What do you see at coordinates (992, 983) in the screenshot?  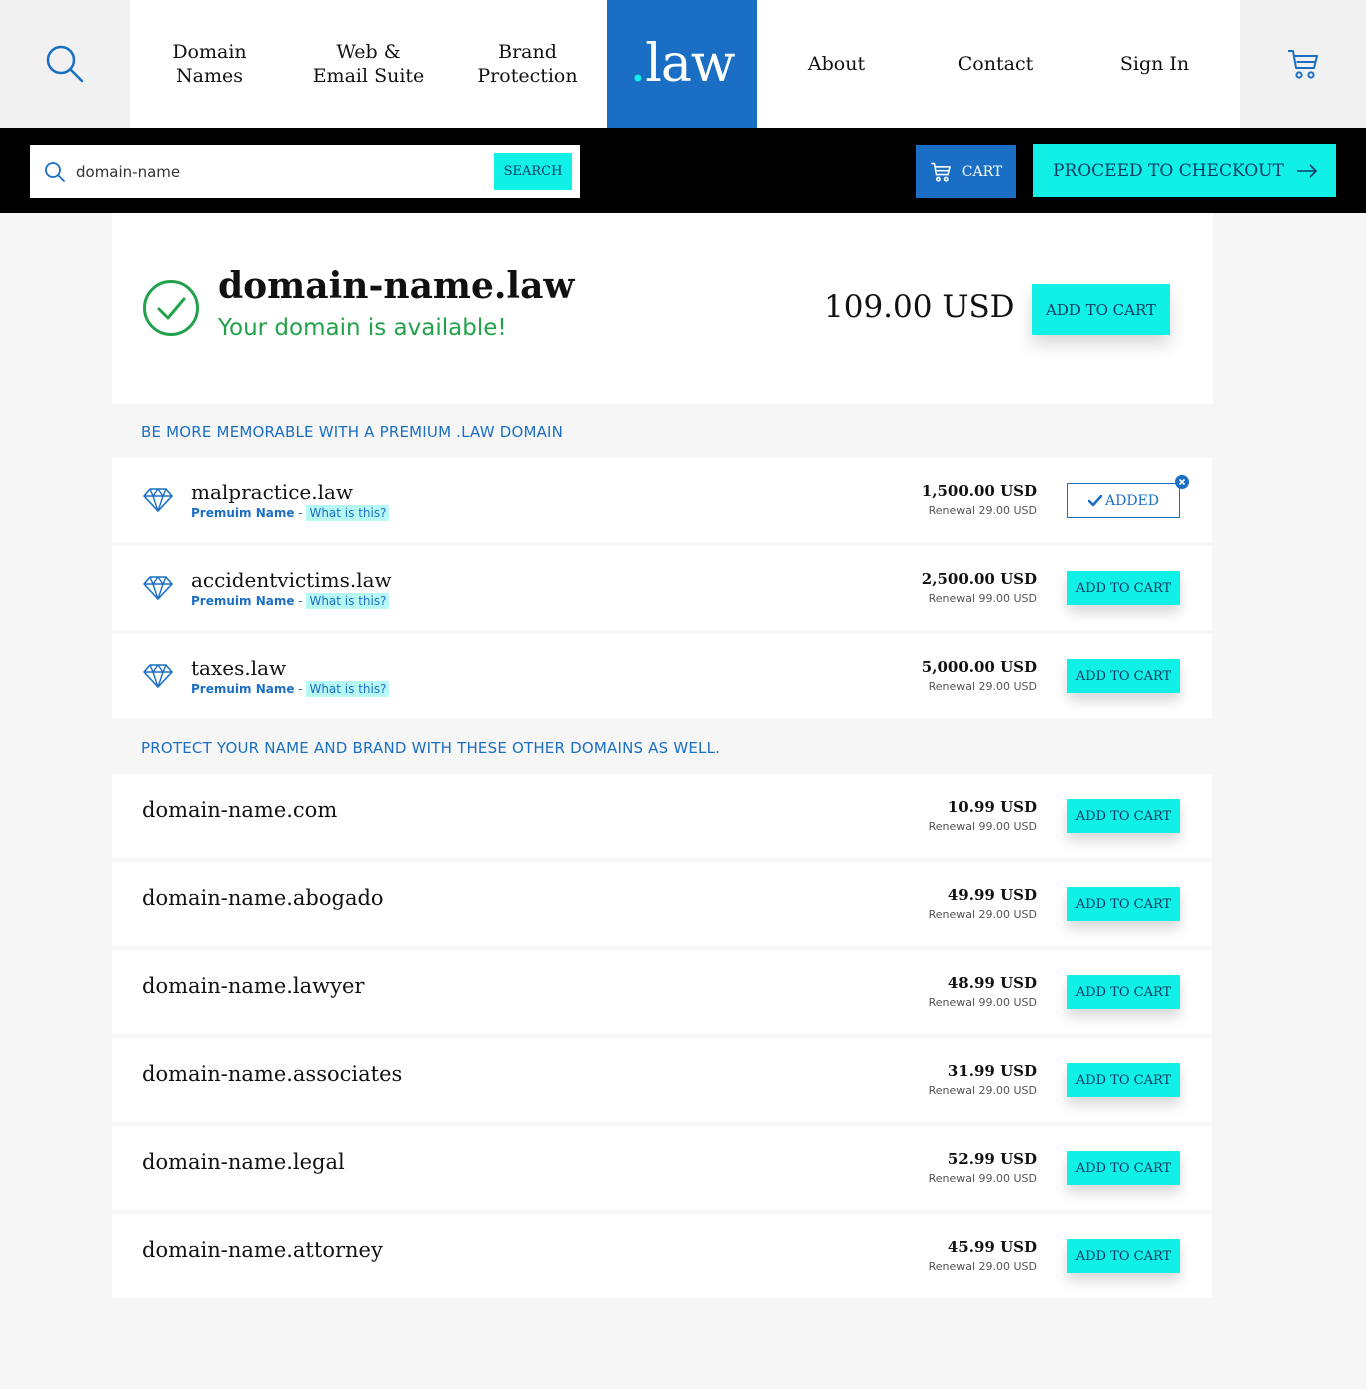 I see `domain-price: 48.99 USD` at bounding box center [992, 983].